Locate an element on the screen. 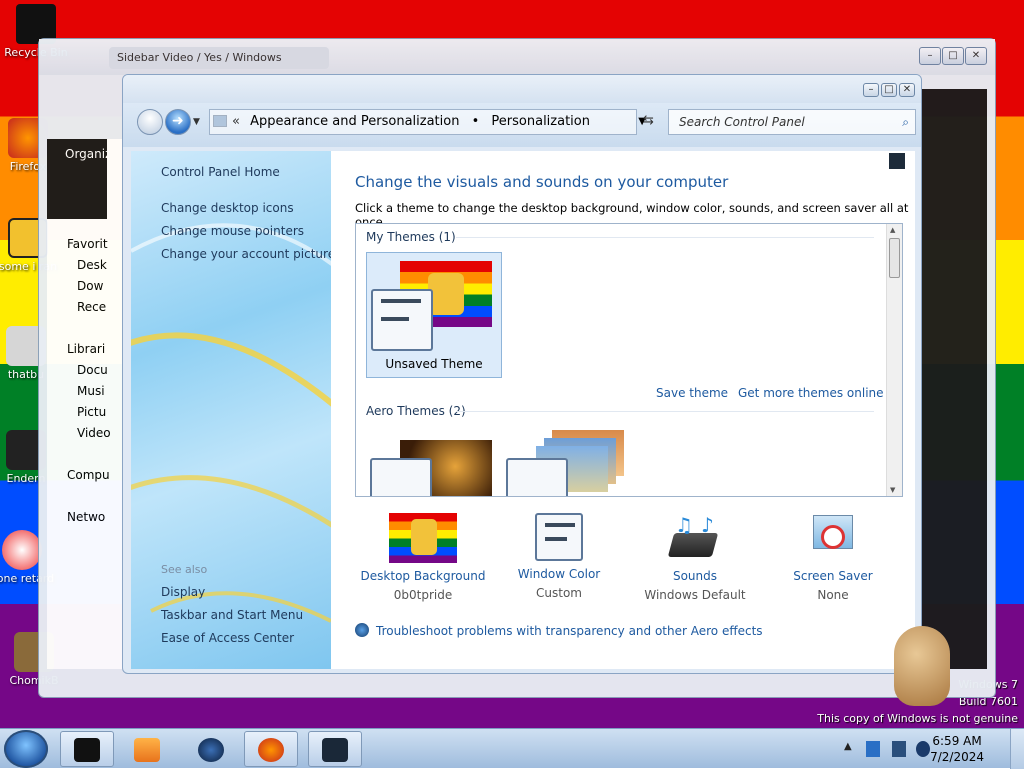 Image resolution: width=1024 pixels, height=781 pixels. show-desktop-button is located at coordinates (1017, 749).